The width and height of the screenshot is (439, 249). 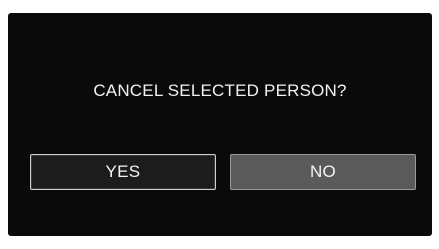 I want to click on yes-button: YES, so click(x=123, y=172).